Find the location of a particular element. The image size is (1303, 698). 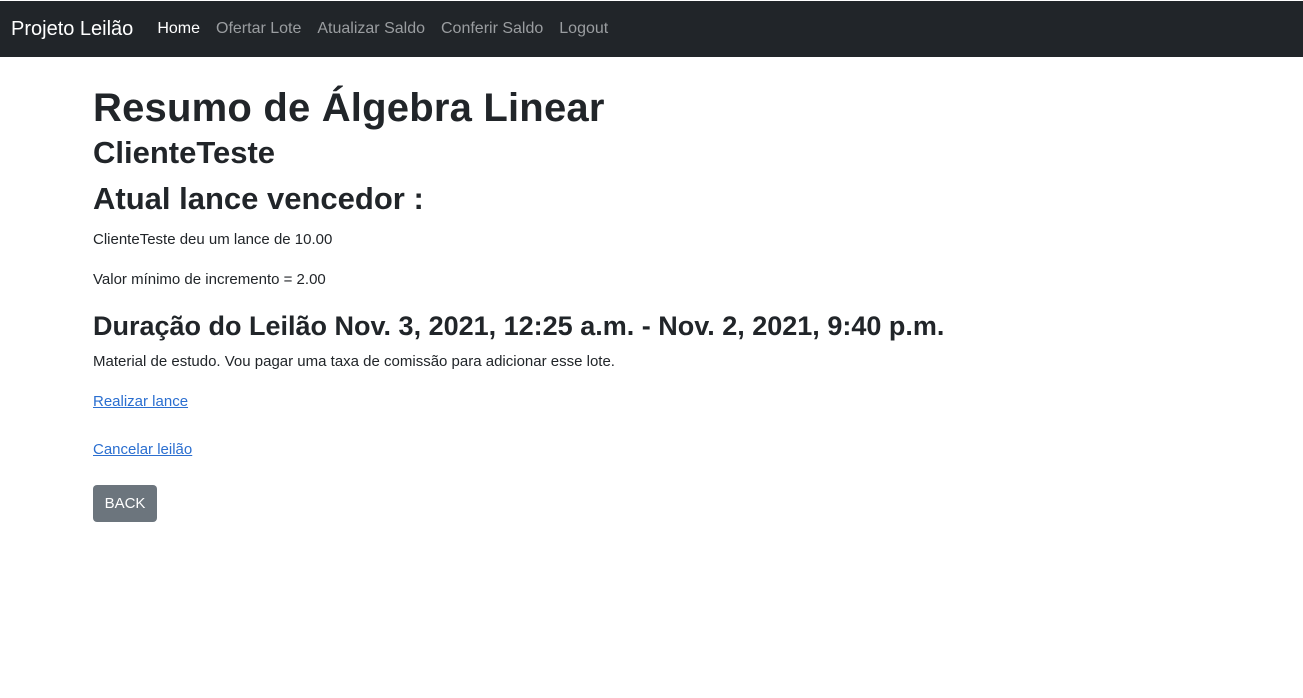

min-increment-text: Valor mínimo de incremento = 2.00 is located at coordinates (209, 279).